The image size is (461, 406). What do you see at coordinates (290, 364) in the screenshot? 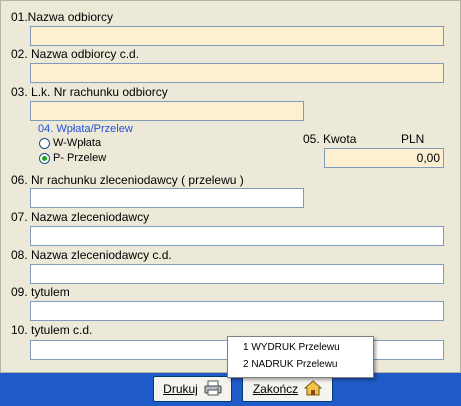
I see `menu-item-nadruk: 2 NADRUK Przelewu` at bounding box center [290, 364].